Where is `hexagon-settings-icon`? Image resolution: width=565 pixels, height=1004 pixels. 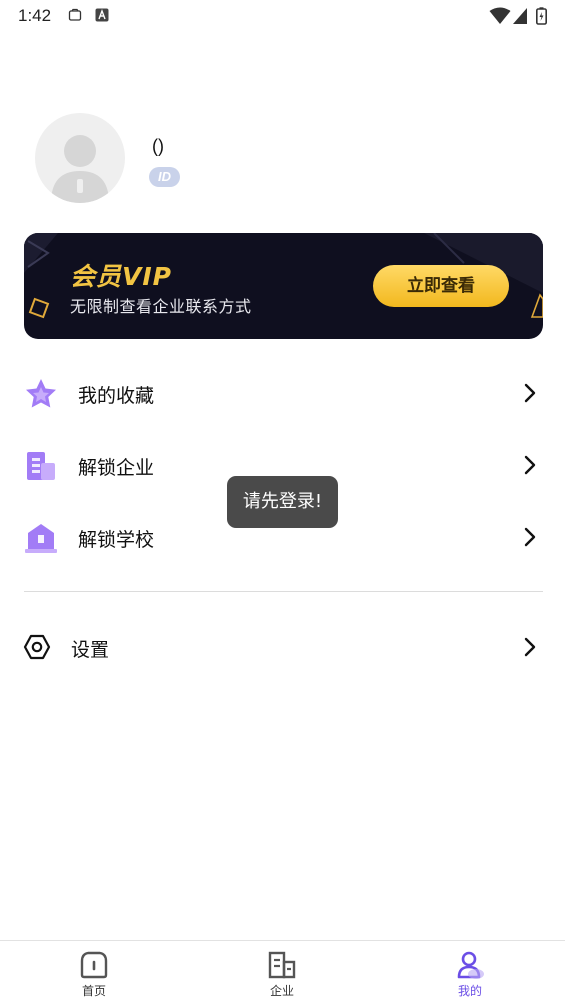 hexagon-settings-icon is located at coordinates (37, 647).